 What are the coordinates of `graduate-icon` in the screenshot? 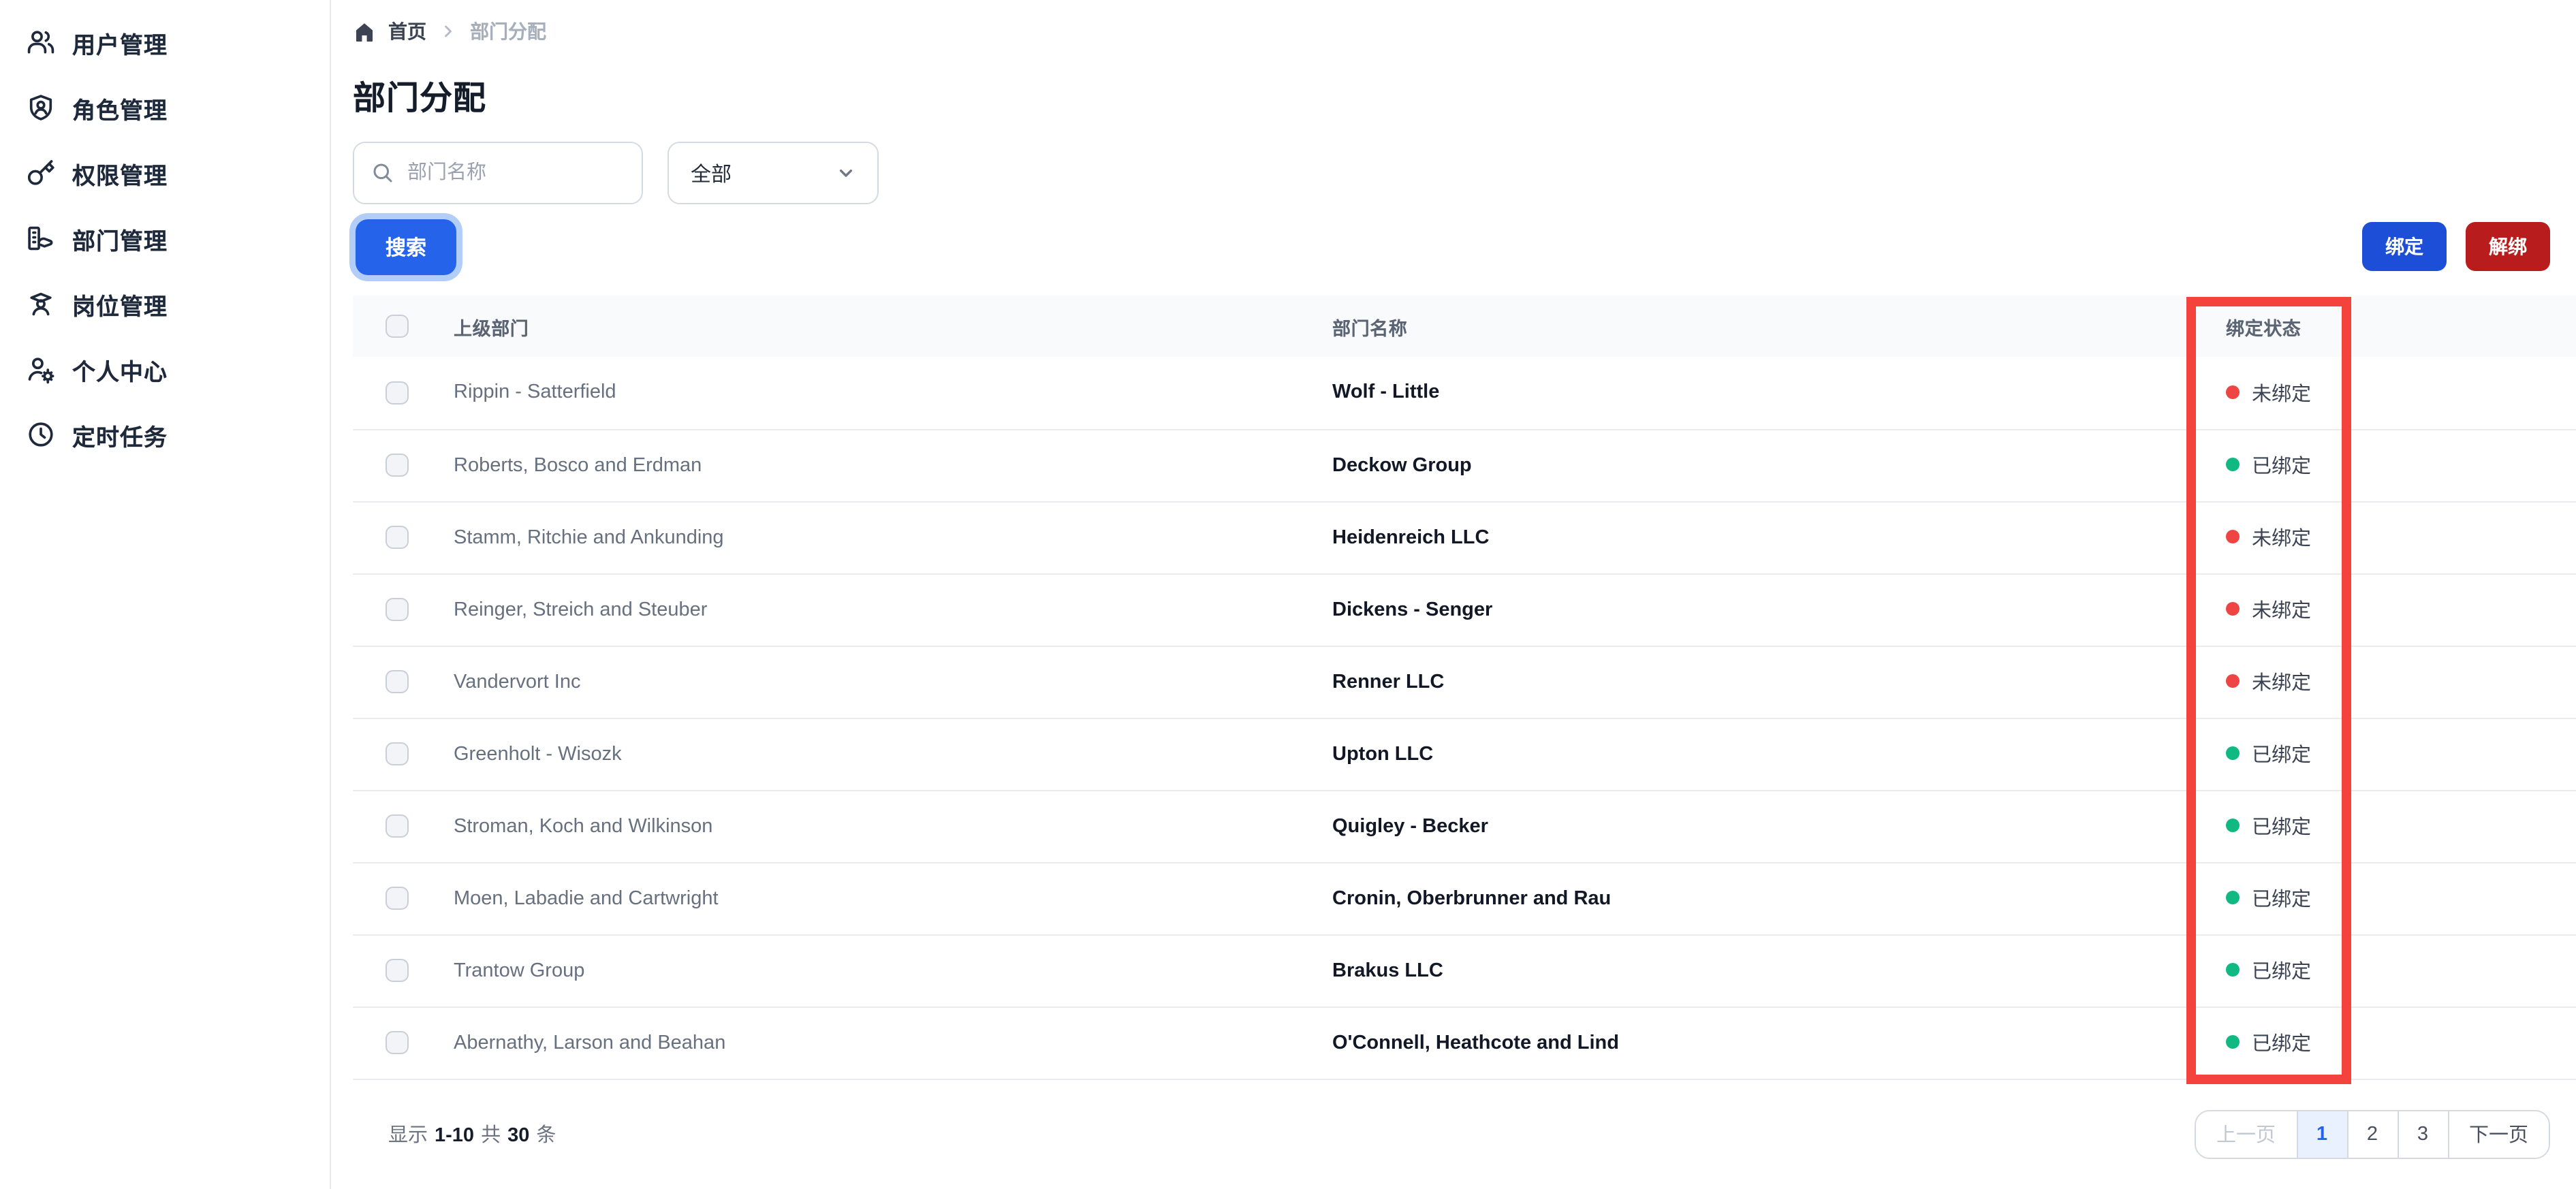 It's located at (41, 304).